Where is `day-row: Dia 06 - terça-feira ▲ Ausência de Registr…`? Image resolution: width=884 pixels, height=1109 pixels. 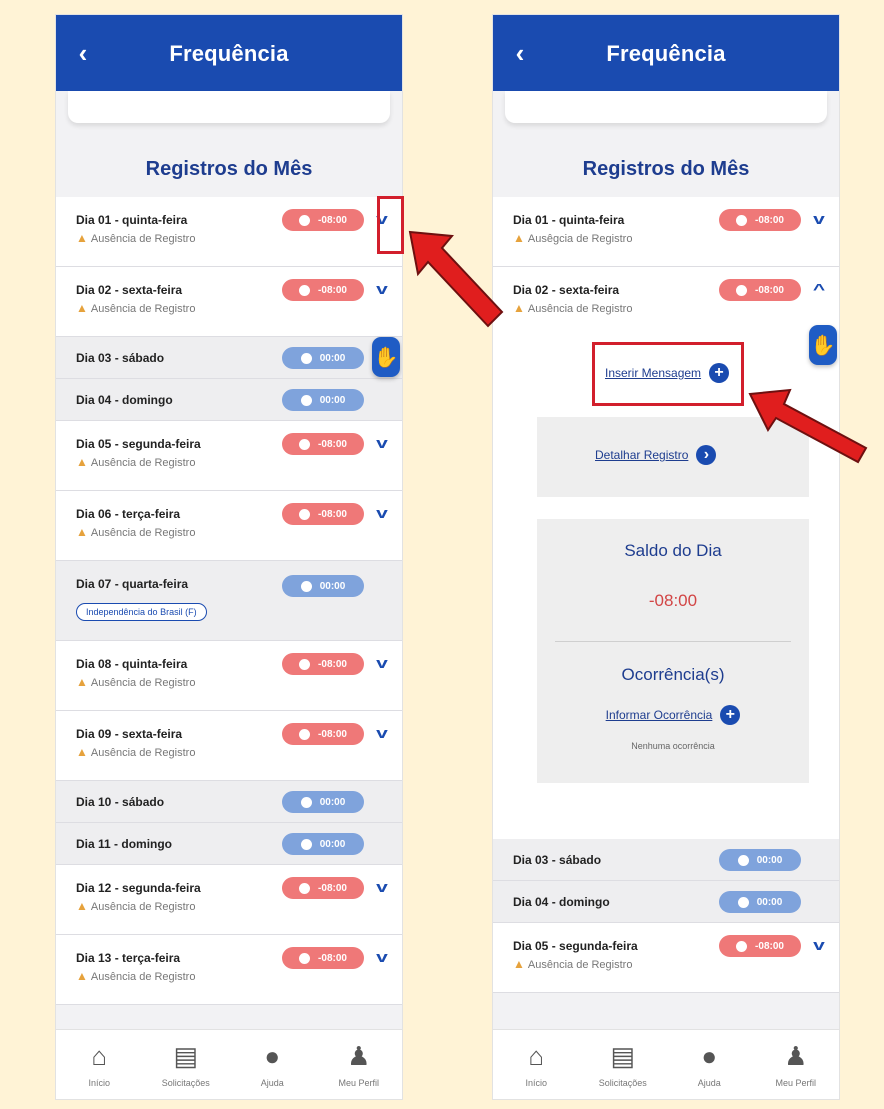
day-row: Dia 06 - terça-feira ▲ Ausência de Registr… is located at coordinates (229, 526).